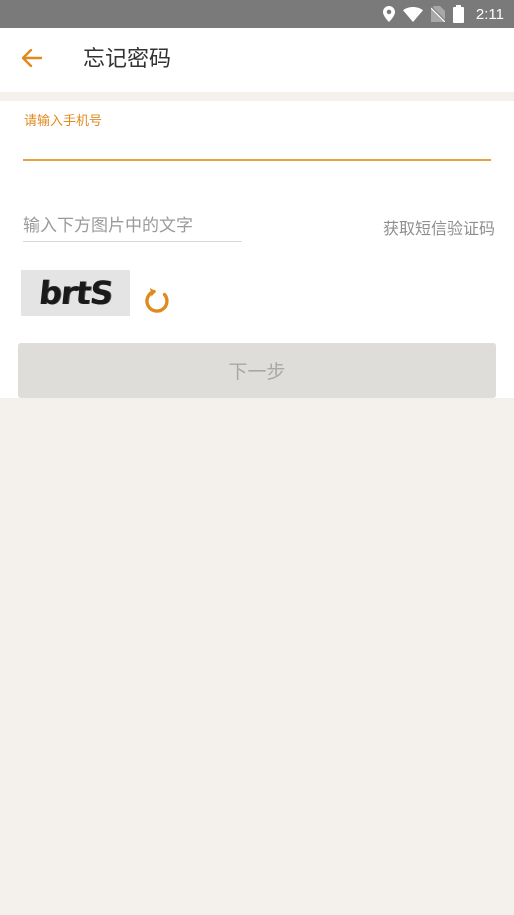 Image resolution: width=514 pixels, height=915 pixels. I want to click on phone-input, so click(257, 146).